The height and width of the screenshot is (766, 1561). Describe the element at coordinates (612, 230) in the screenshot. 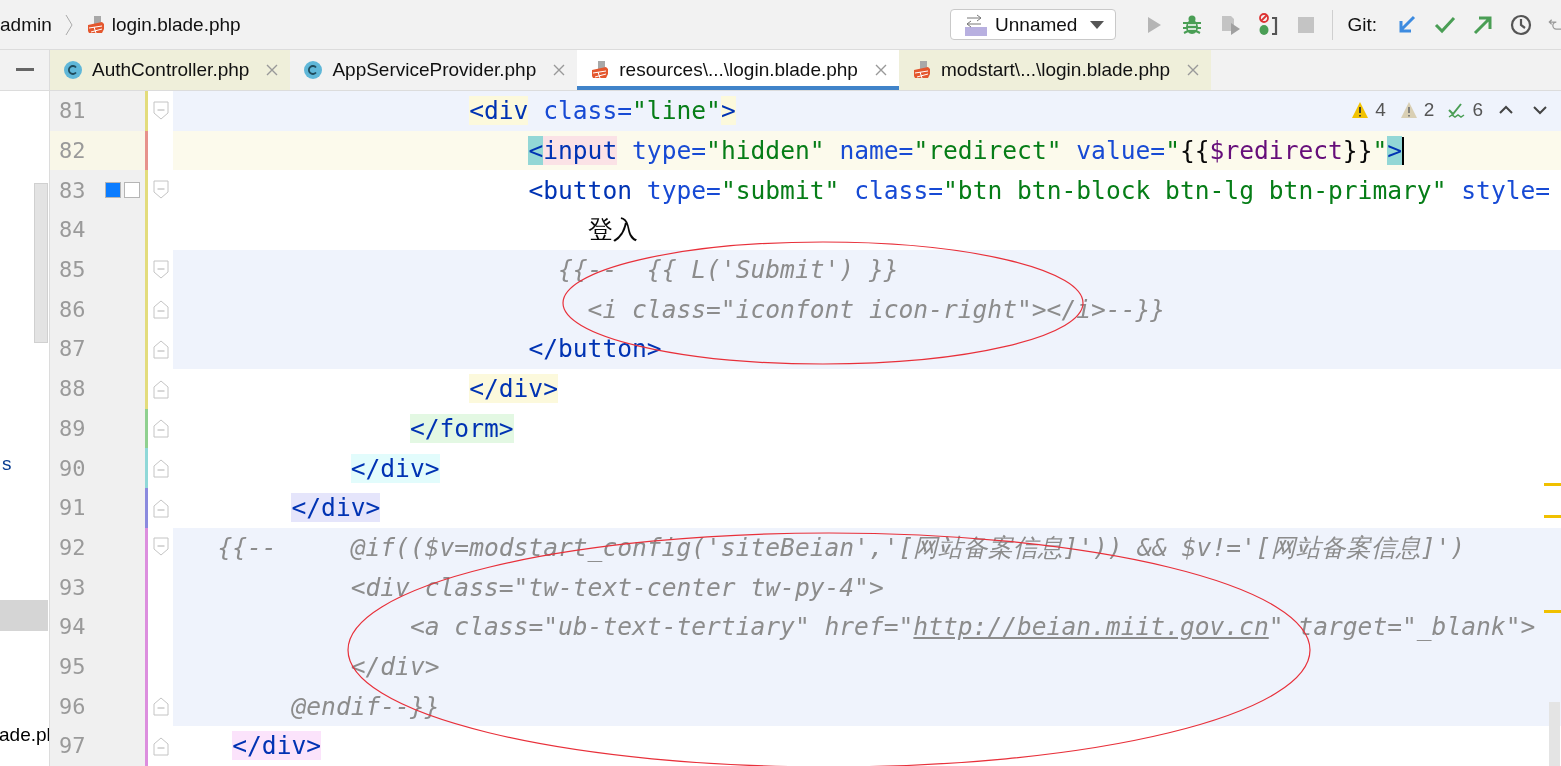

I see `code-line: 登入` at that location.